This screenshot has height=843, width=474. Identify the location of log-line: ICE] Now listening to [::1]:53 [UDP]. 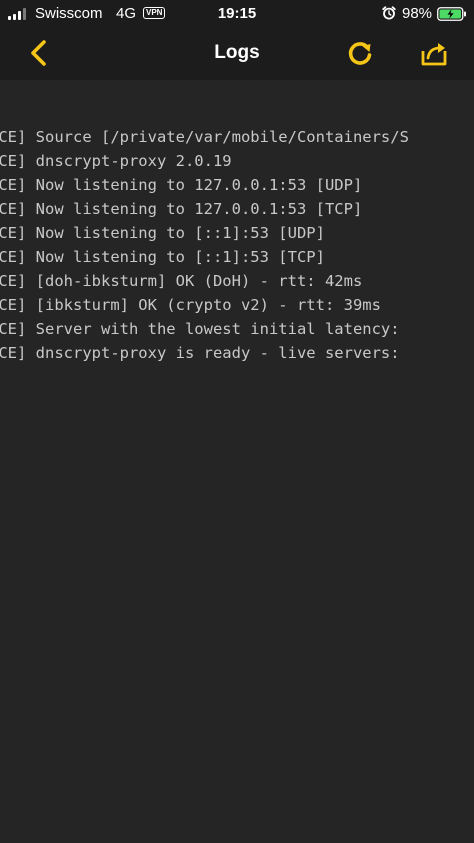
(162, 233).